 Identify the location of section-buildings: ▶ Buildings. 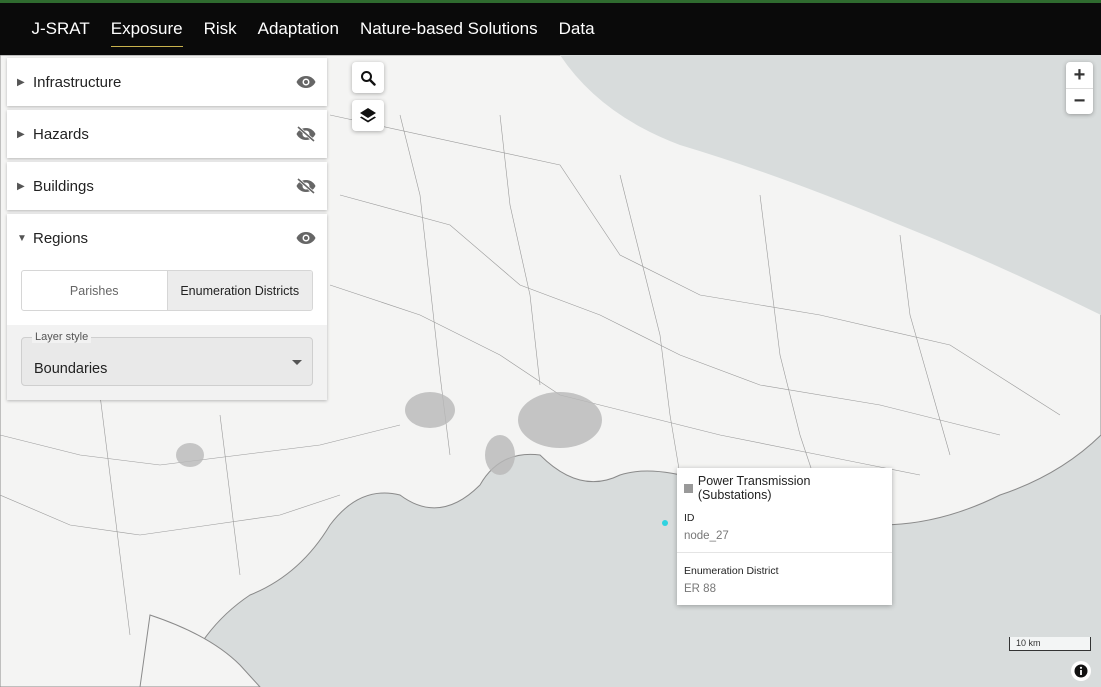
(167, 186).